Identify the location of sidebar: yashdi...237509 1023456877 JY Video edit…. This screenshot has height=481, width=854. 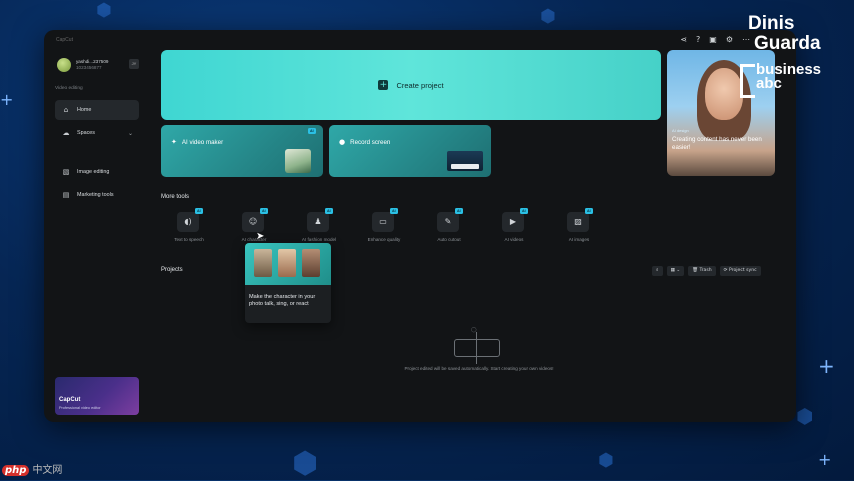
(98, 236).